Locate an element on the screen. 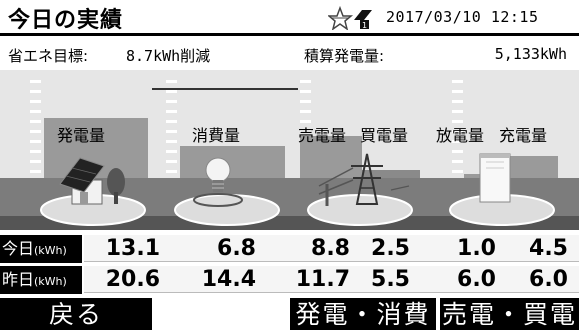 The height and width of the screenshot is (330, 579). back-button: 戻る is located at coordinates (76, 314).